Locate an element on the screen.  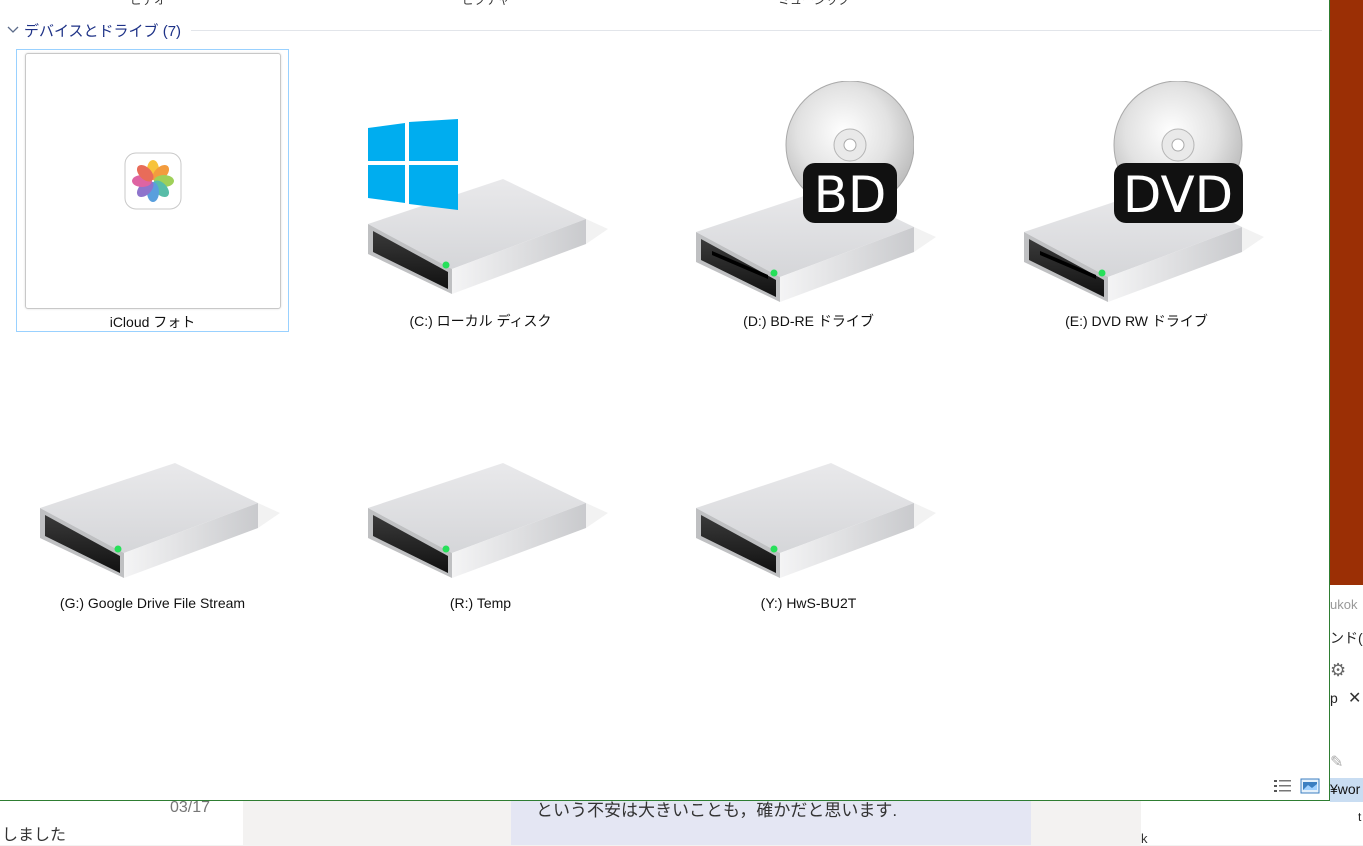
drive-label: (D:) BD-RE ドライブ is located at coordinates (808, 321).